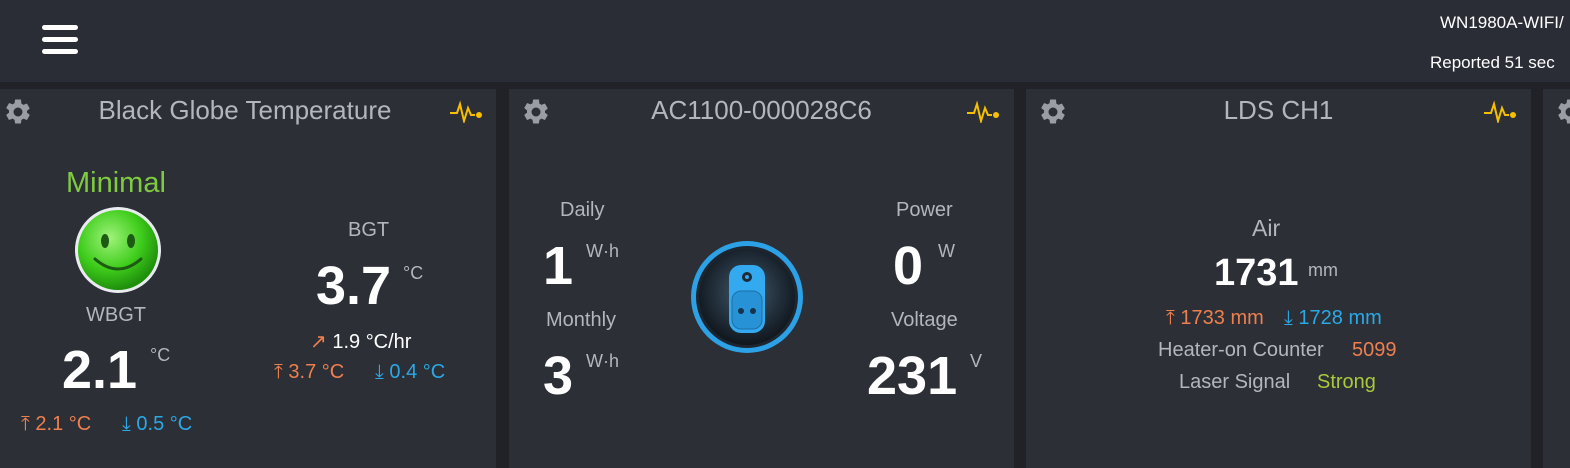 This screenshot has height=468, width=1570. What do you see at coordinates (1346, 382) in the screenshot?
I see `laser-signal-value: Strong` at bounding box center [1346, 382].